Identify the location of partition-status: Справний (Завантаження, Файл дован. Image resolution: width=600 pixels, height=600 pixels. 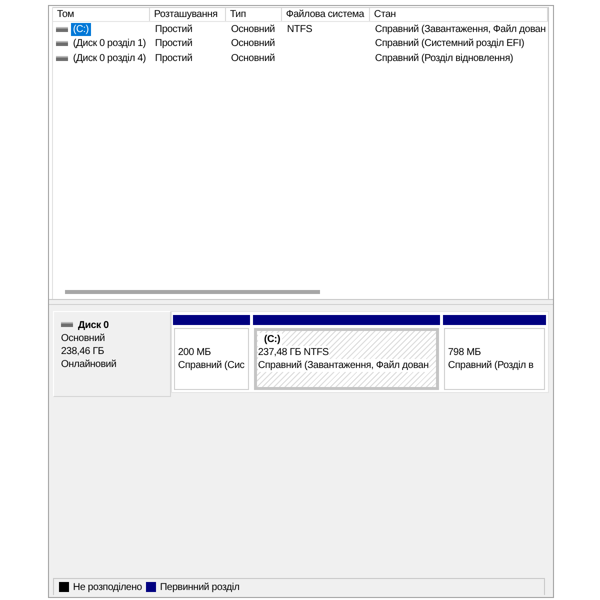
(343, 365).